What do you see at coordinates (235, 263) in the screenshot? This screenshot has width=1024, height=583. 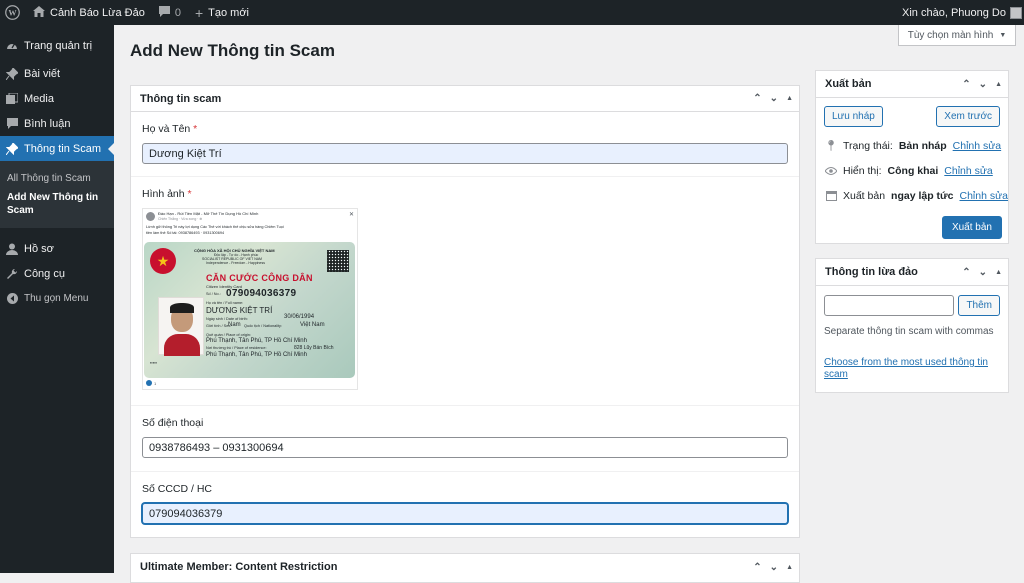 I see `card-country-en-2: Independence - Freedom - Happiness` at bounding box center [235, 263].